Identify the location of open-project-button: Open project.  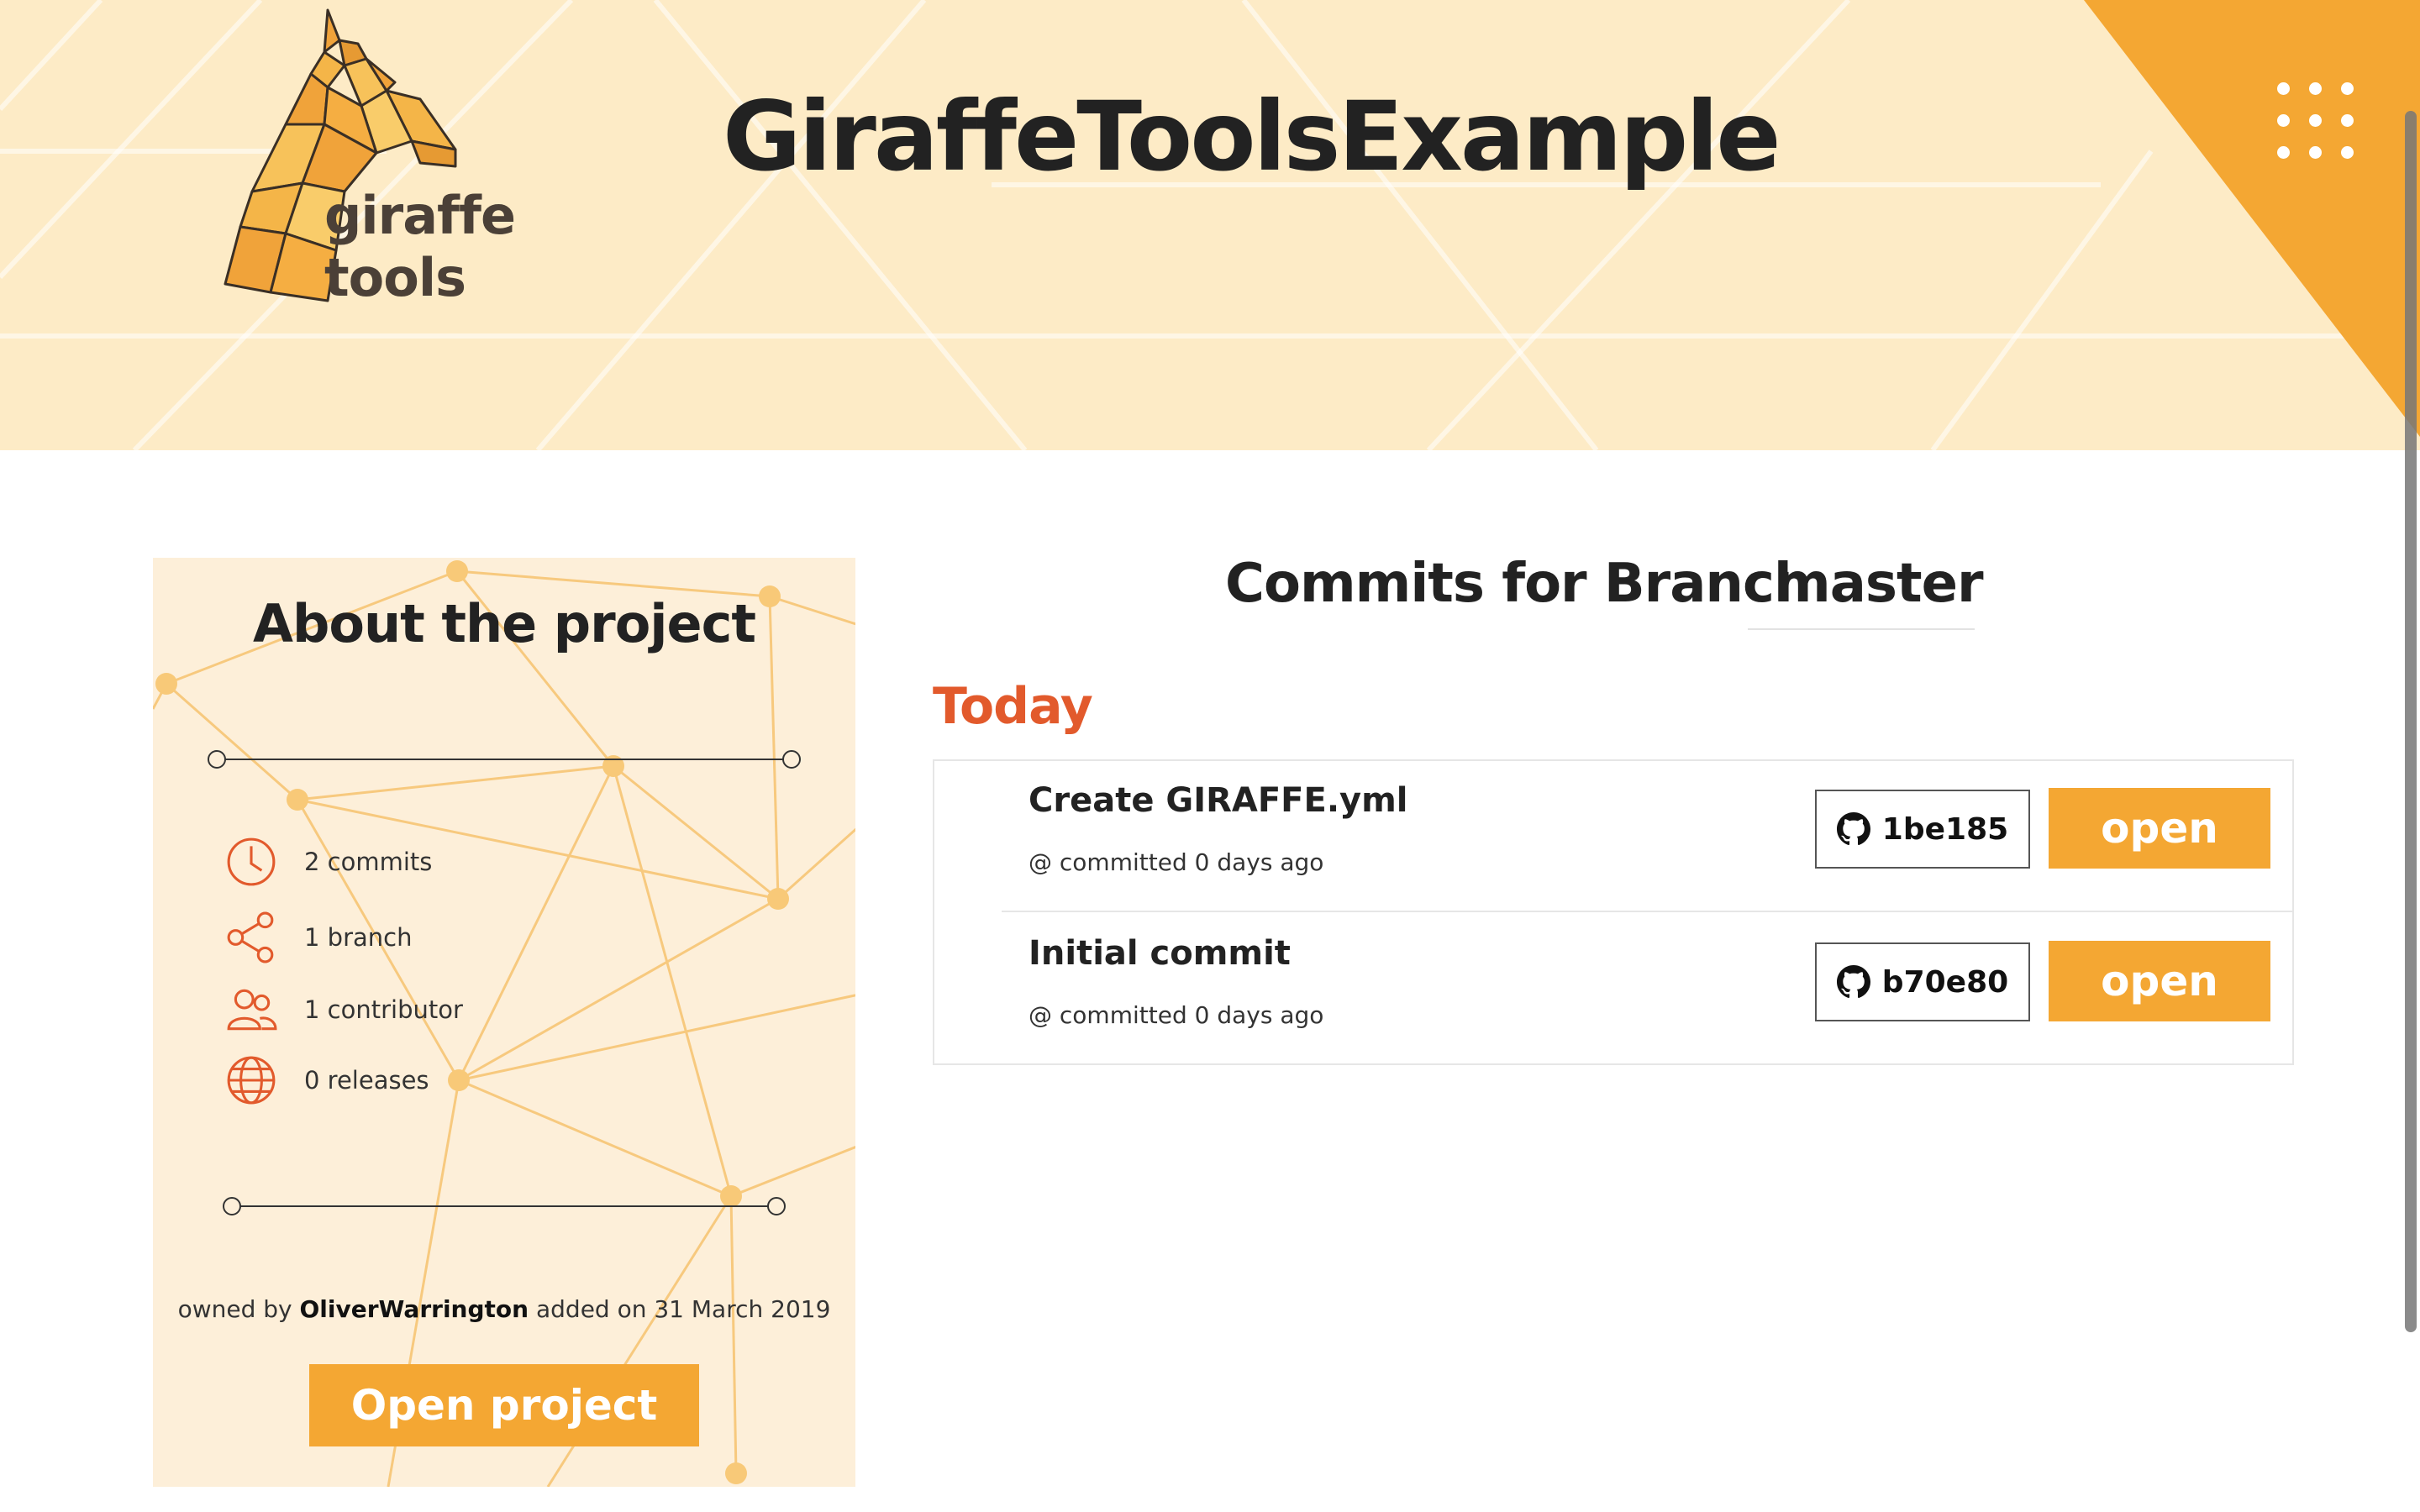
(504, 1405).